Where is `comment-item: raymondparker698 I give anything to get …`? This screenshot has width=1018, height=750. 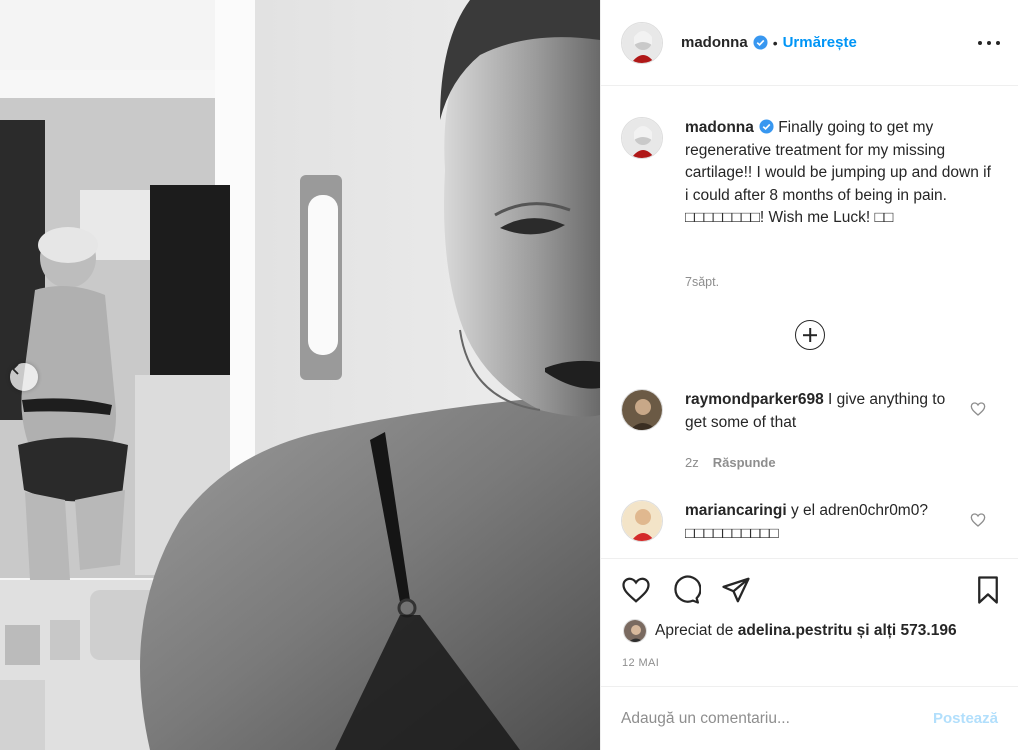
comment-item: raymondparker698 I give anything to get … is located at coordinates (788, 411).